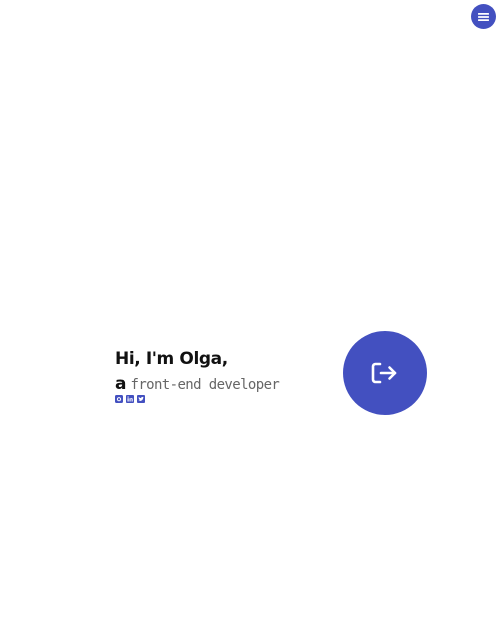 The image size is (500, 635). I want to click on linkedin-icon, so click(130, 399).